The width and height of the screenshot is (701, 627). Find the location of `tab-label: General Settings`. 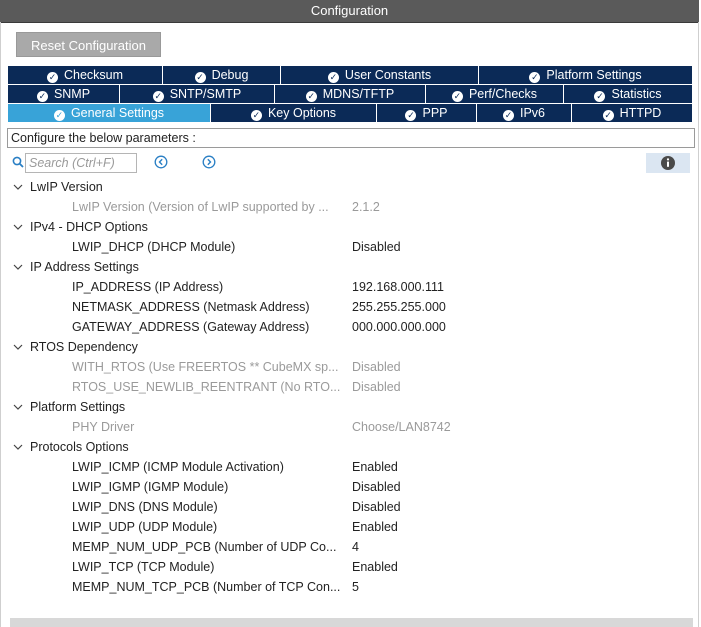

tab-label: General Settings is located at coordinates (117, 113).